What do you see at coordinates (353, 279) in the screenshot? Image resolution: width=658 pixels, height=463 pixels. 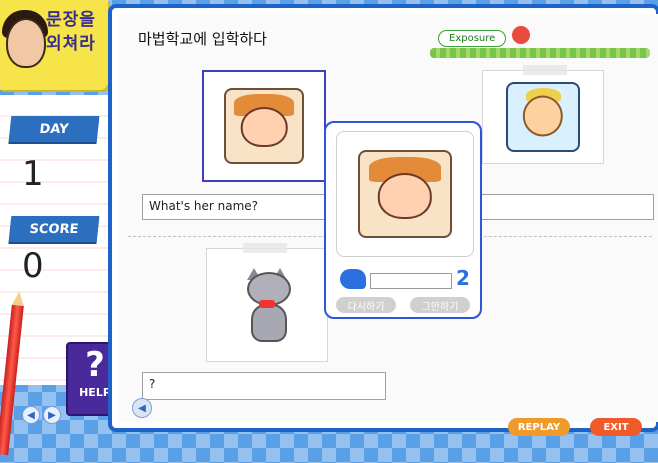 I see `speaker-icon` at bounding box center [353, 279].